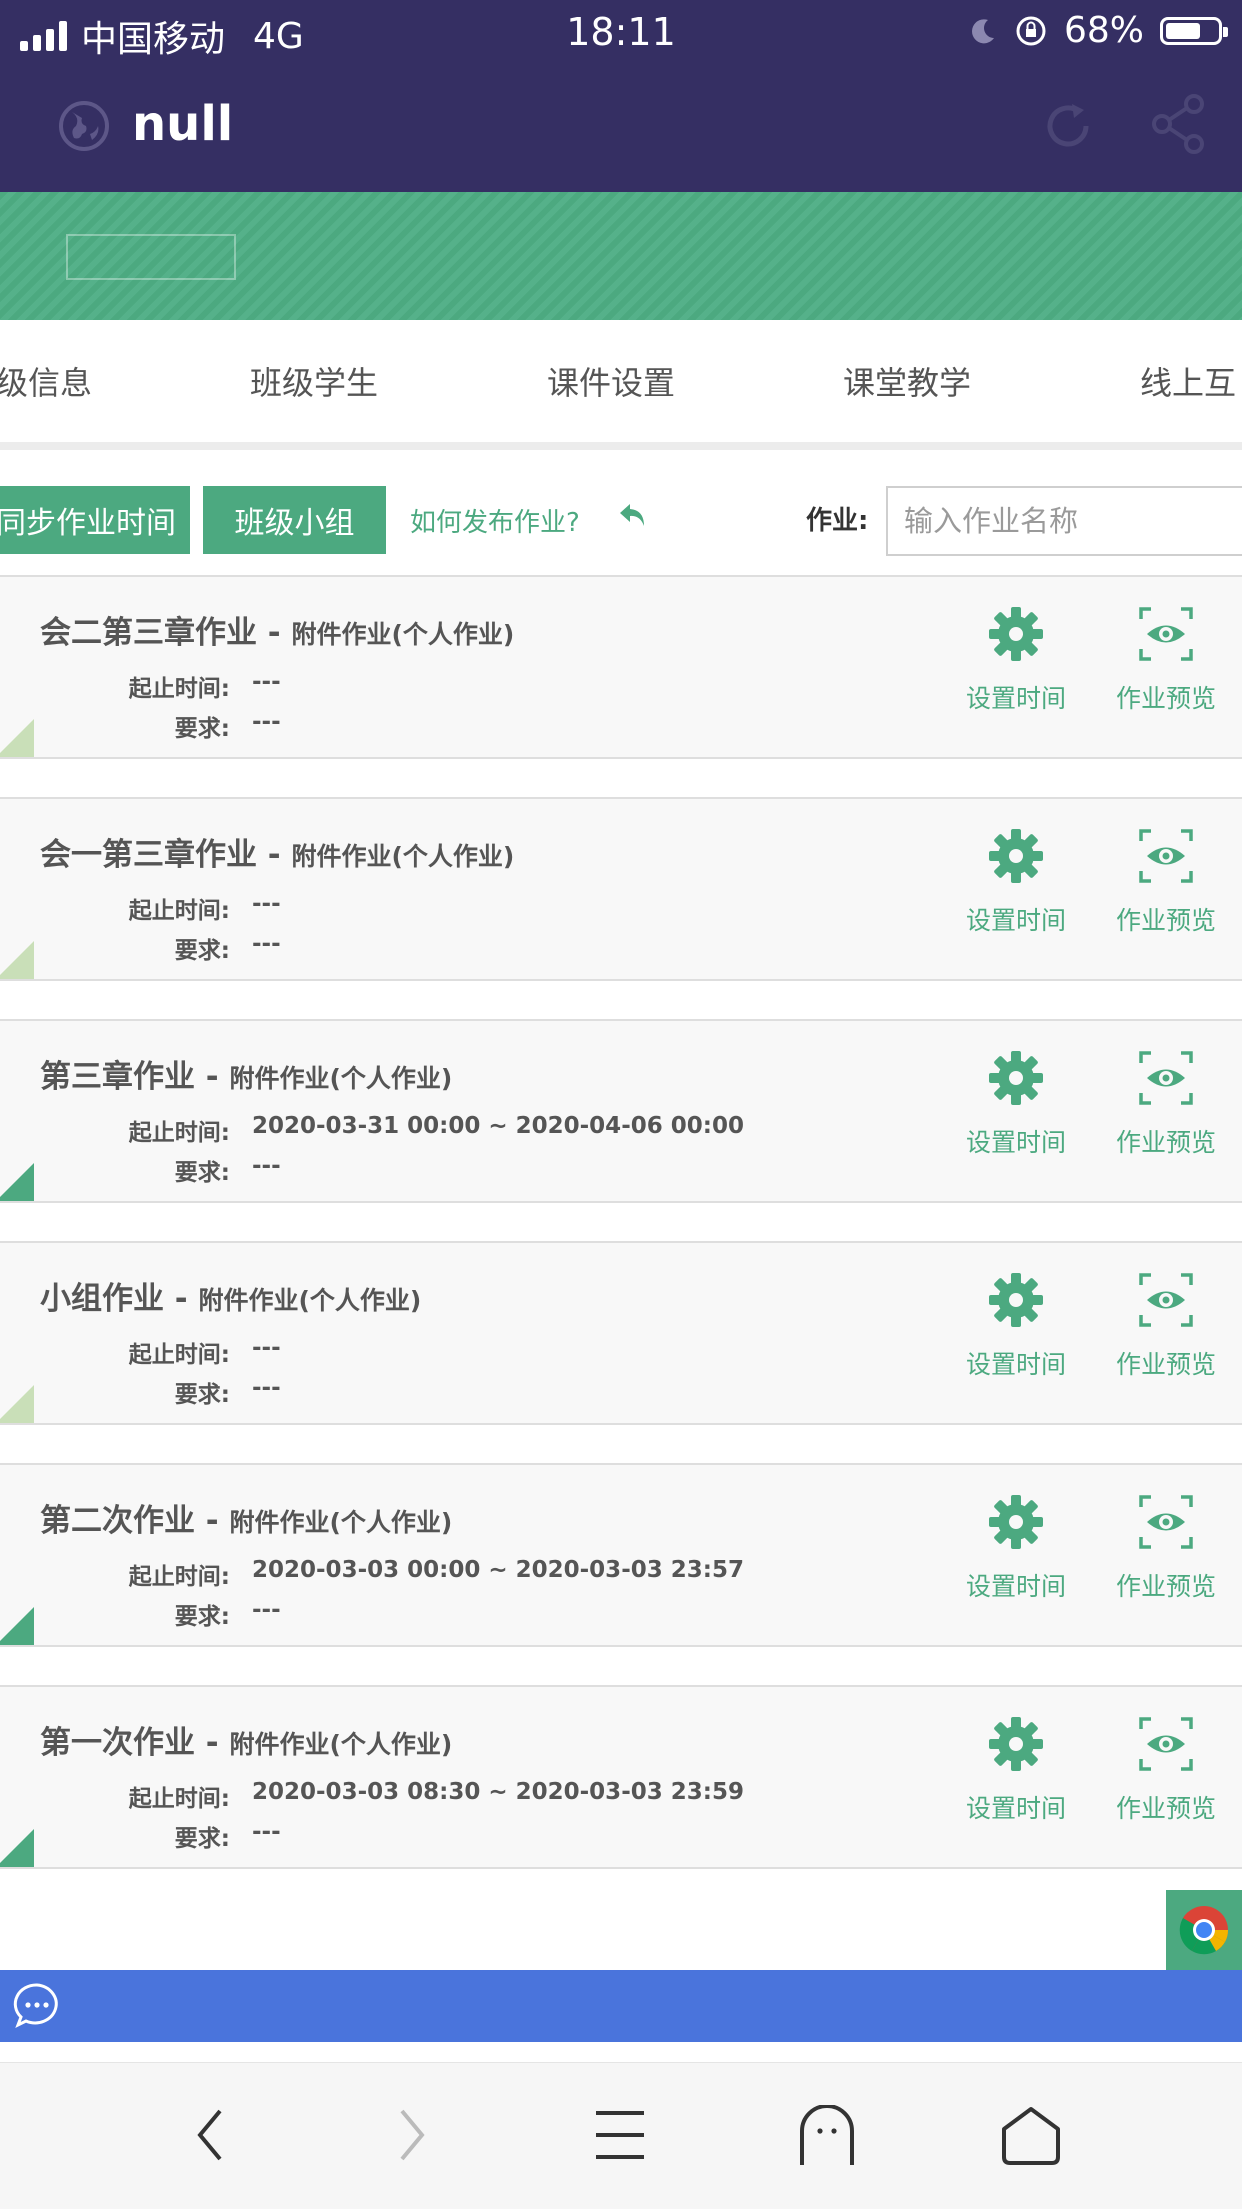  I want to click on banner-placeholder, so click(151, 257).